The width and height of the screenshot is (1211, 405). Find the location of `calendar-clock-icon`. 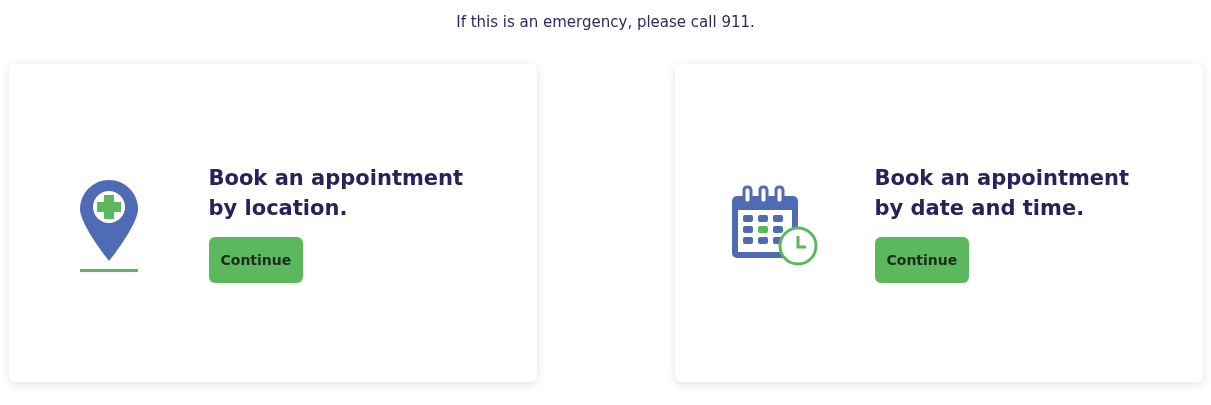

calendar-clock-icon is located at coordinates (774, 226).